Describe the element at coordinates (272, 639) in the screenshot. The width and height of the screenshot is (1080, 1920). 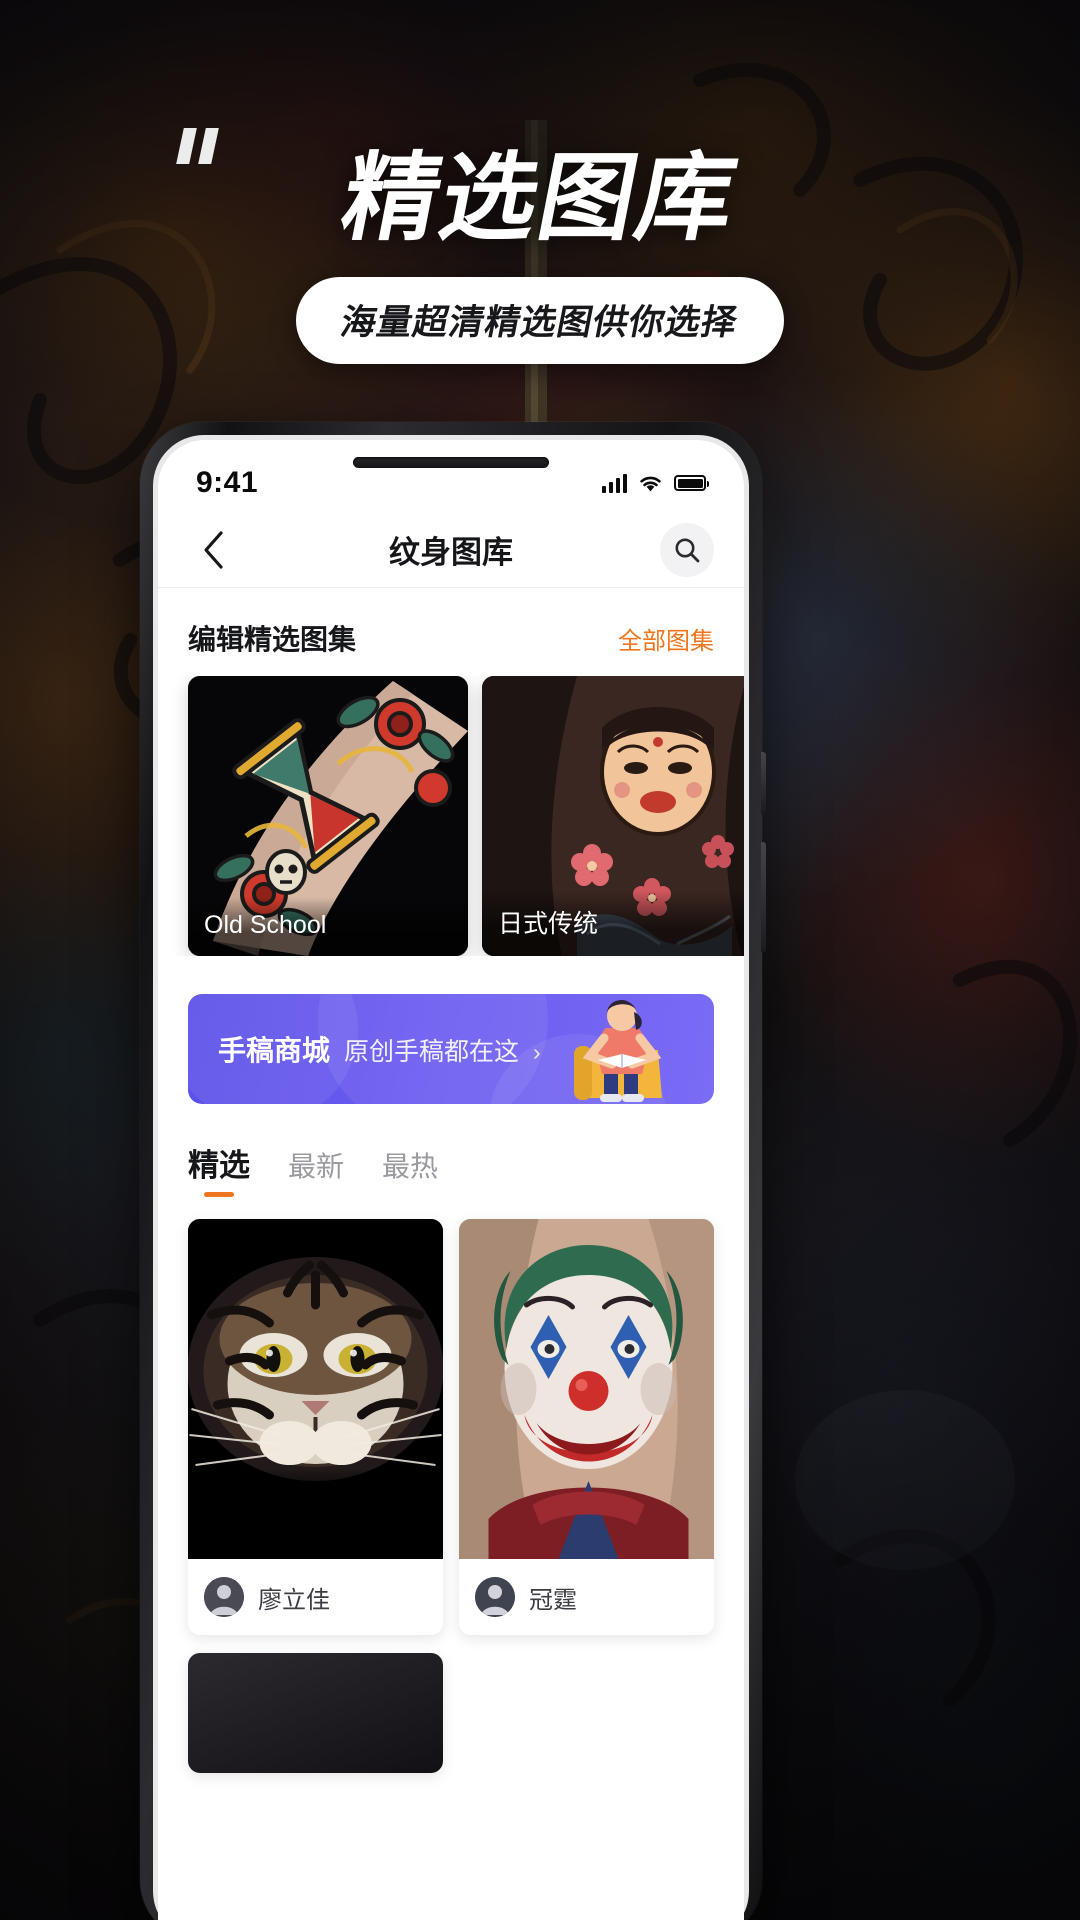
I see `collections-title: 编辑精选图集` at that location.